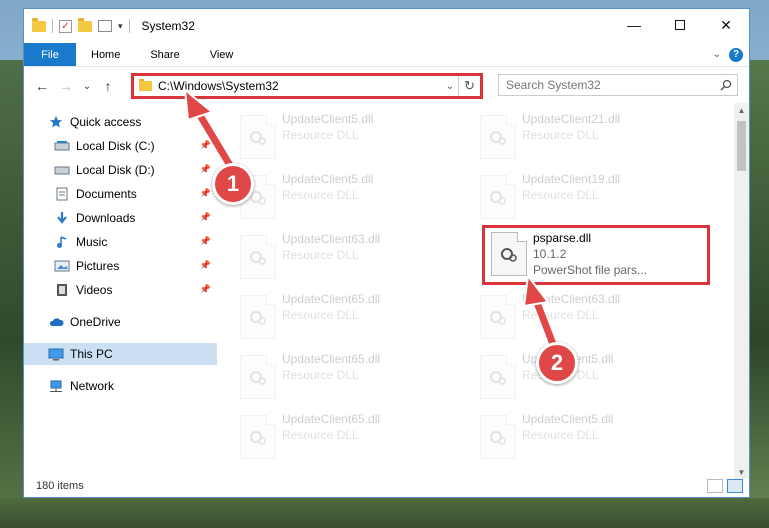  I want to click on refresh-icon: ↻, so click(469, 86).